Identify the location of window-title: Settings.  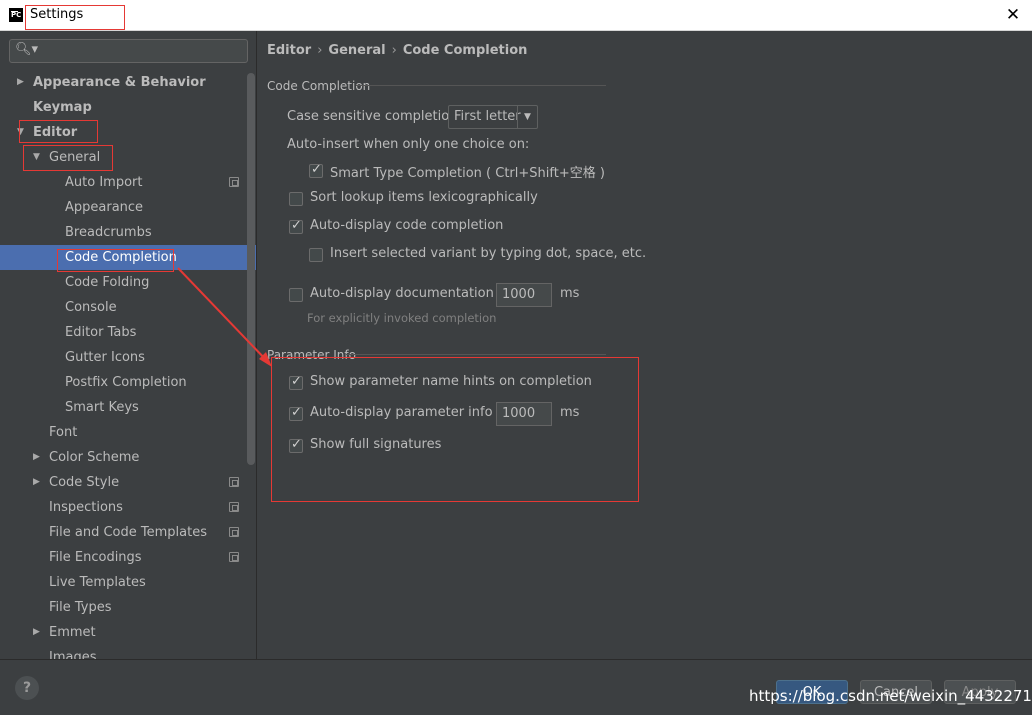
(57, 14).